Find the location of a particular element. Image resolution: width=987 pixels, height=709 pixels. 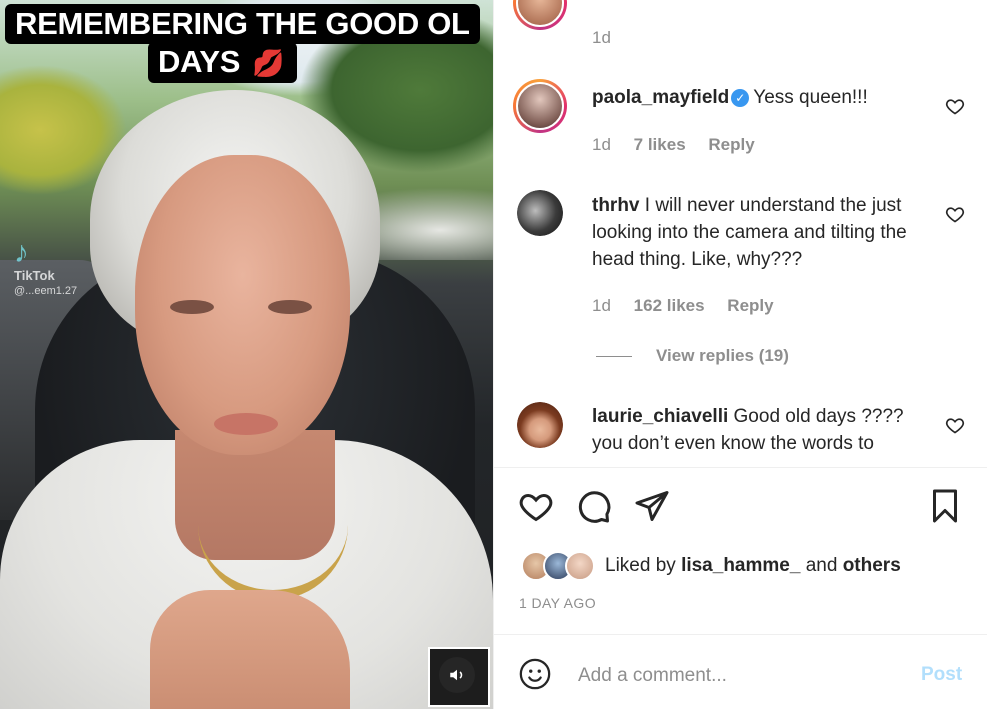

post-comment-button: Post is located at coordinates (941, 675).